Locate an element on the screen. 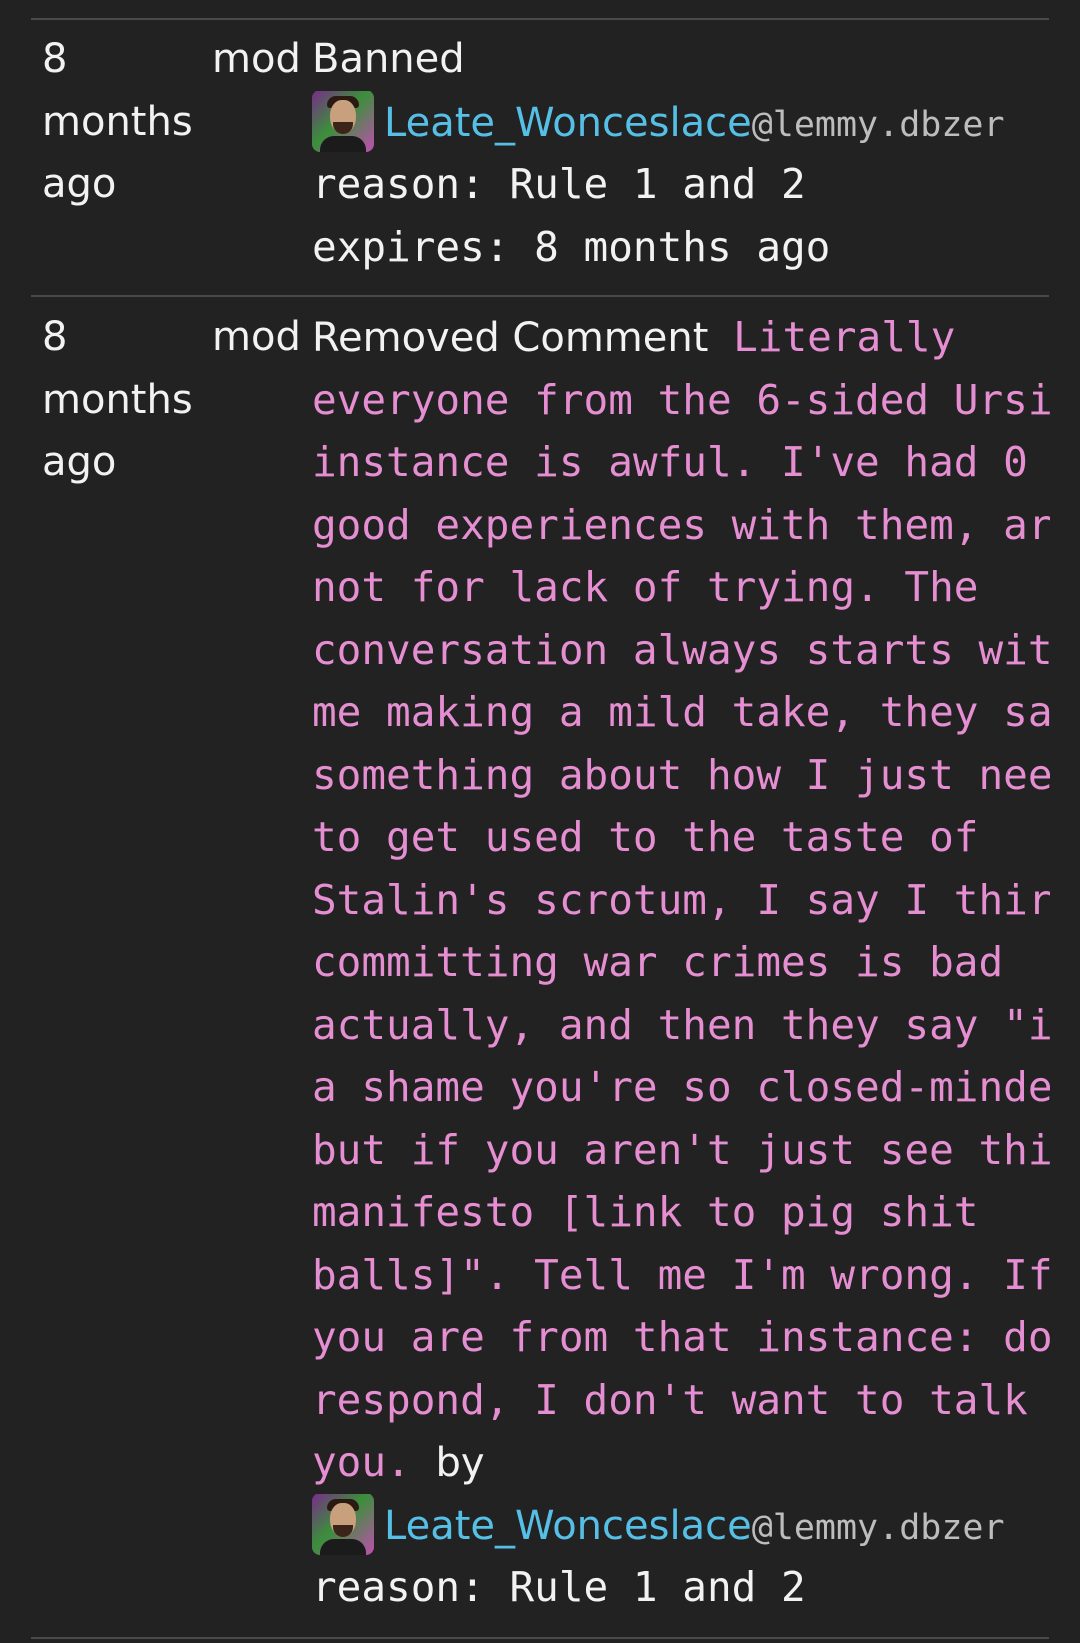 The width and height of the screenshot is (1080, 1643). comment-line: Stalin's scrotum, I say I thir is located at coordinates (681, 900).